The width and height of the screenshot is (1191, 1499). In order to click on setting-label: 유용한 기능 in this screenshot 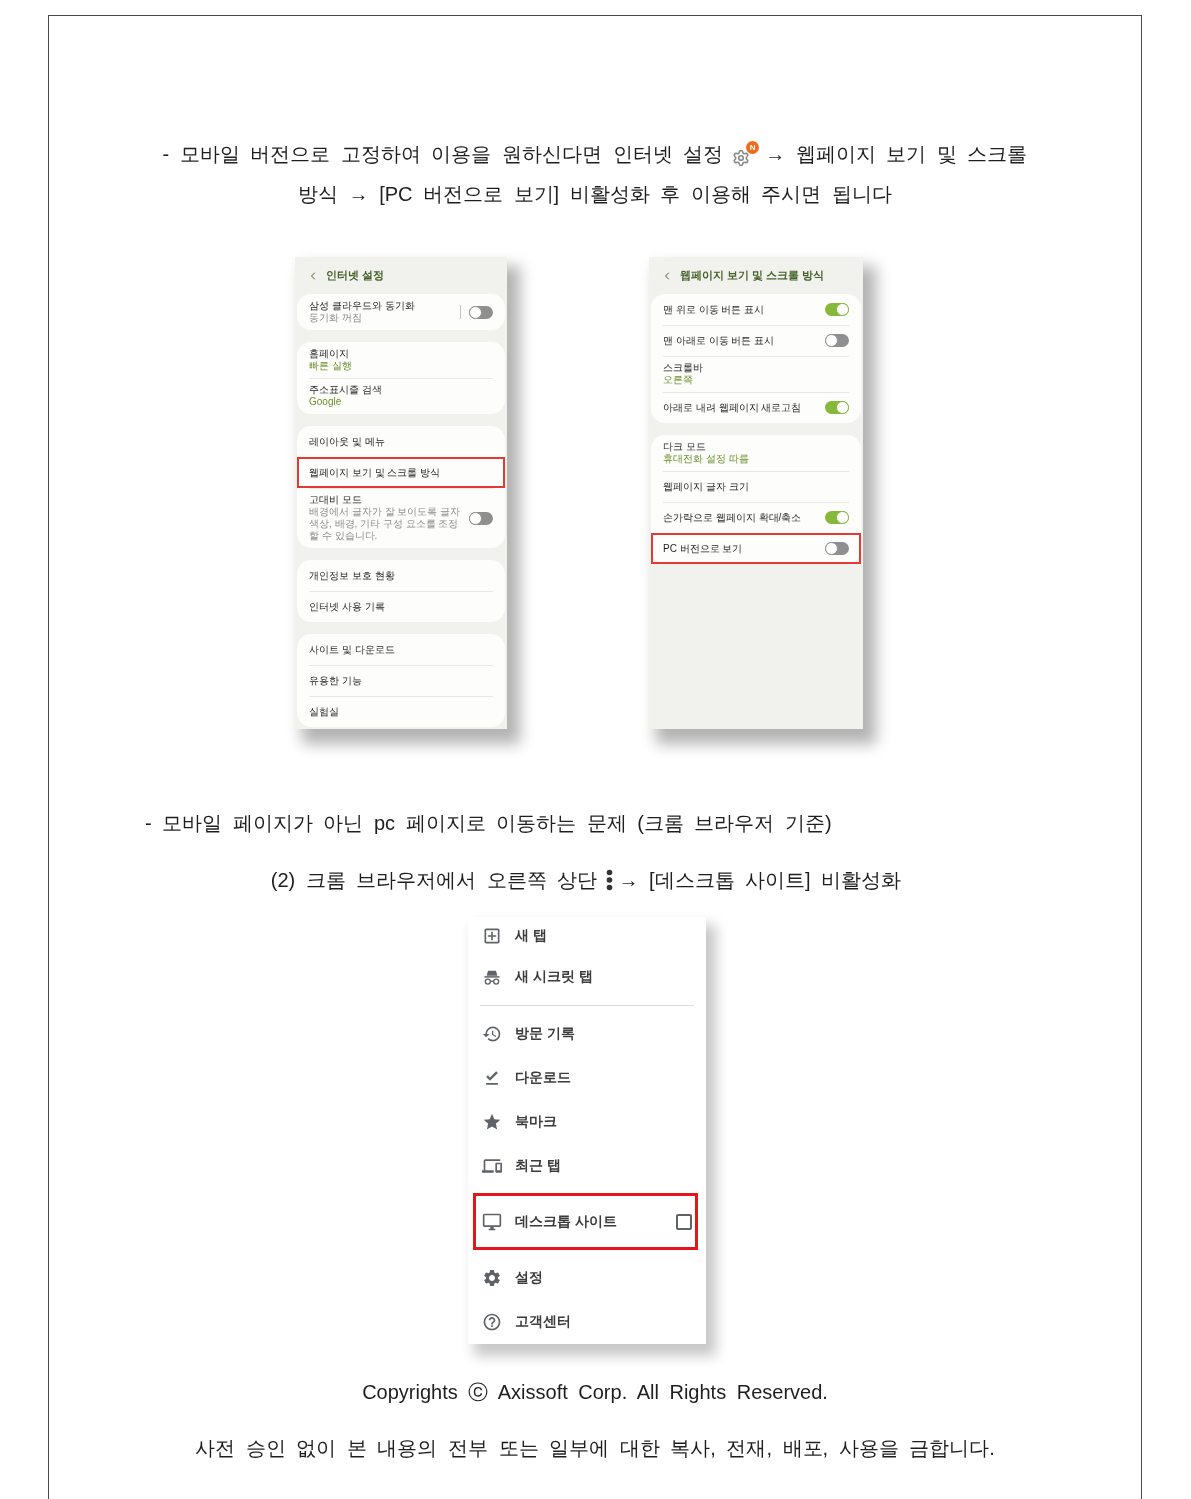, I will do `click(336, 680)`.